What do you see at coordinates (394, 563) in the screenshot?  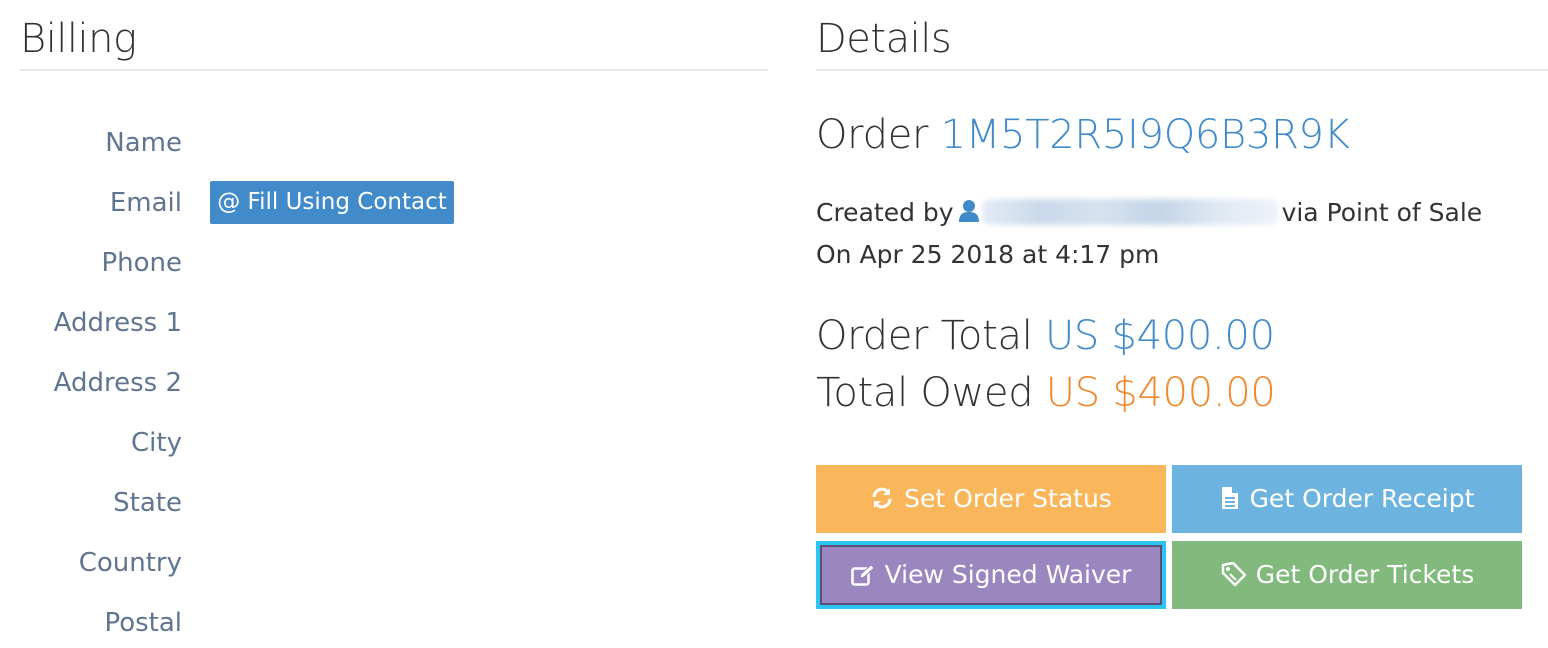 I see `billing-row-country: Country` at bounding box center [394, 563].